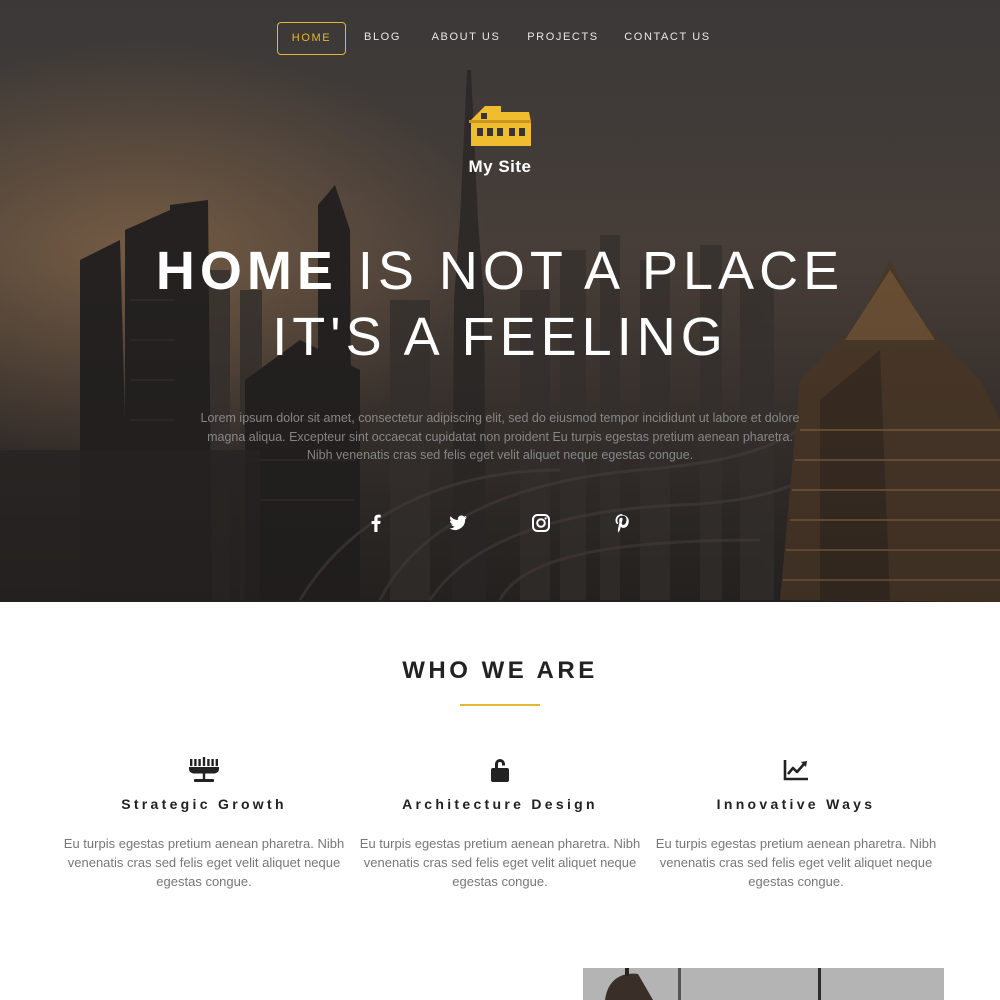 Image resolution: width=1000 pixels, height=1000 pixels. Describe the element at coordinates (541, 523) in the screenshot. I see `instagram-icon` at that location.